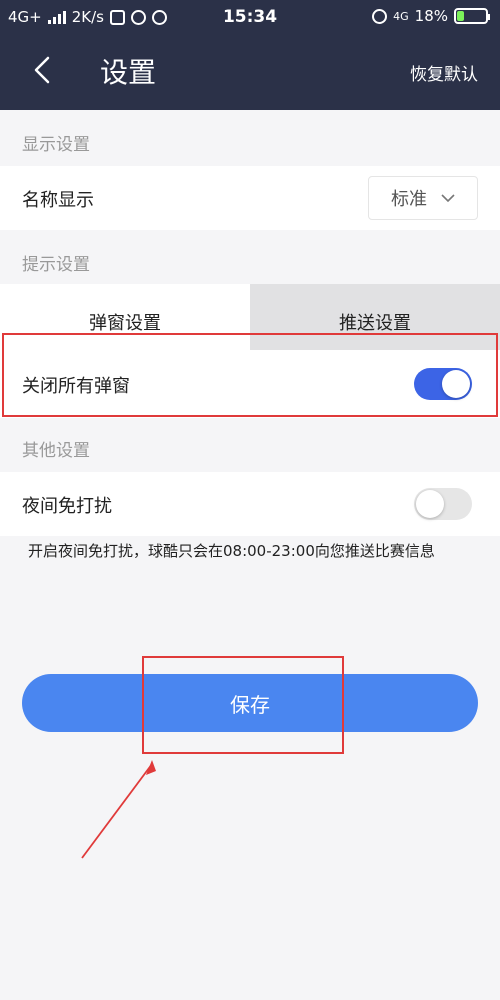  What do you see at coordinates (56, 265) in the screenshot?
I see `prompt-settings-header: 提示设置` at bounding box center [56, 265].